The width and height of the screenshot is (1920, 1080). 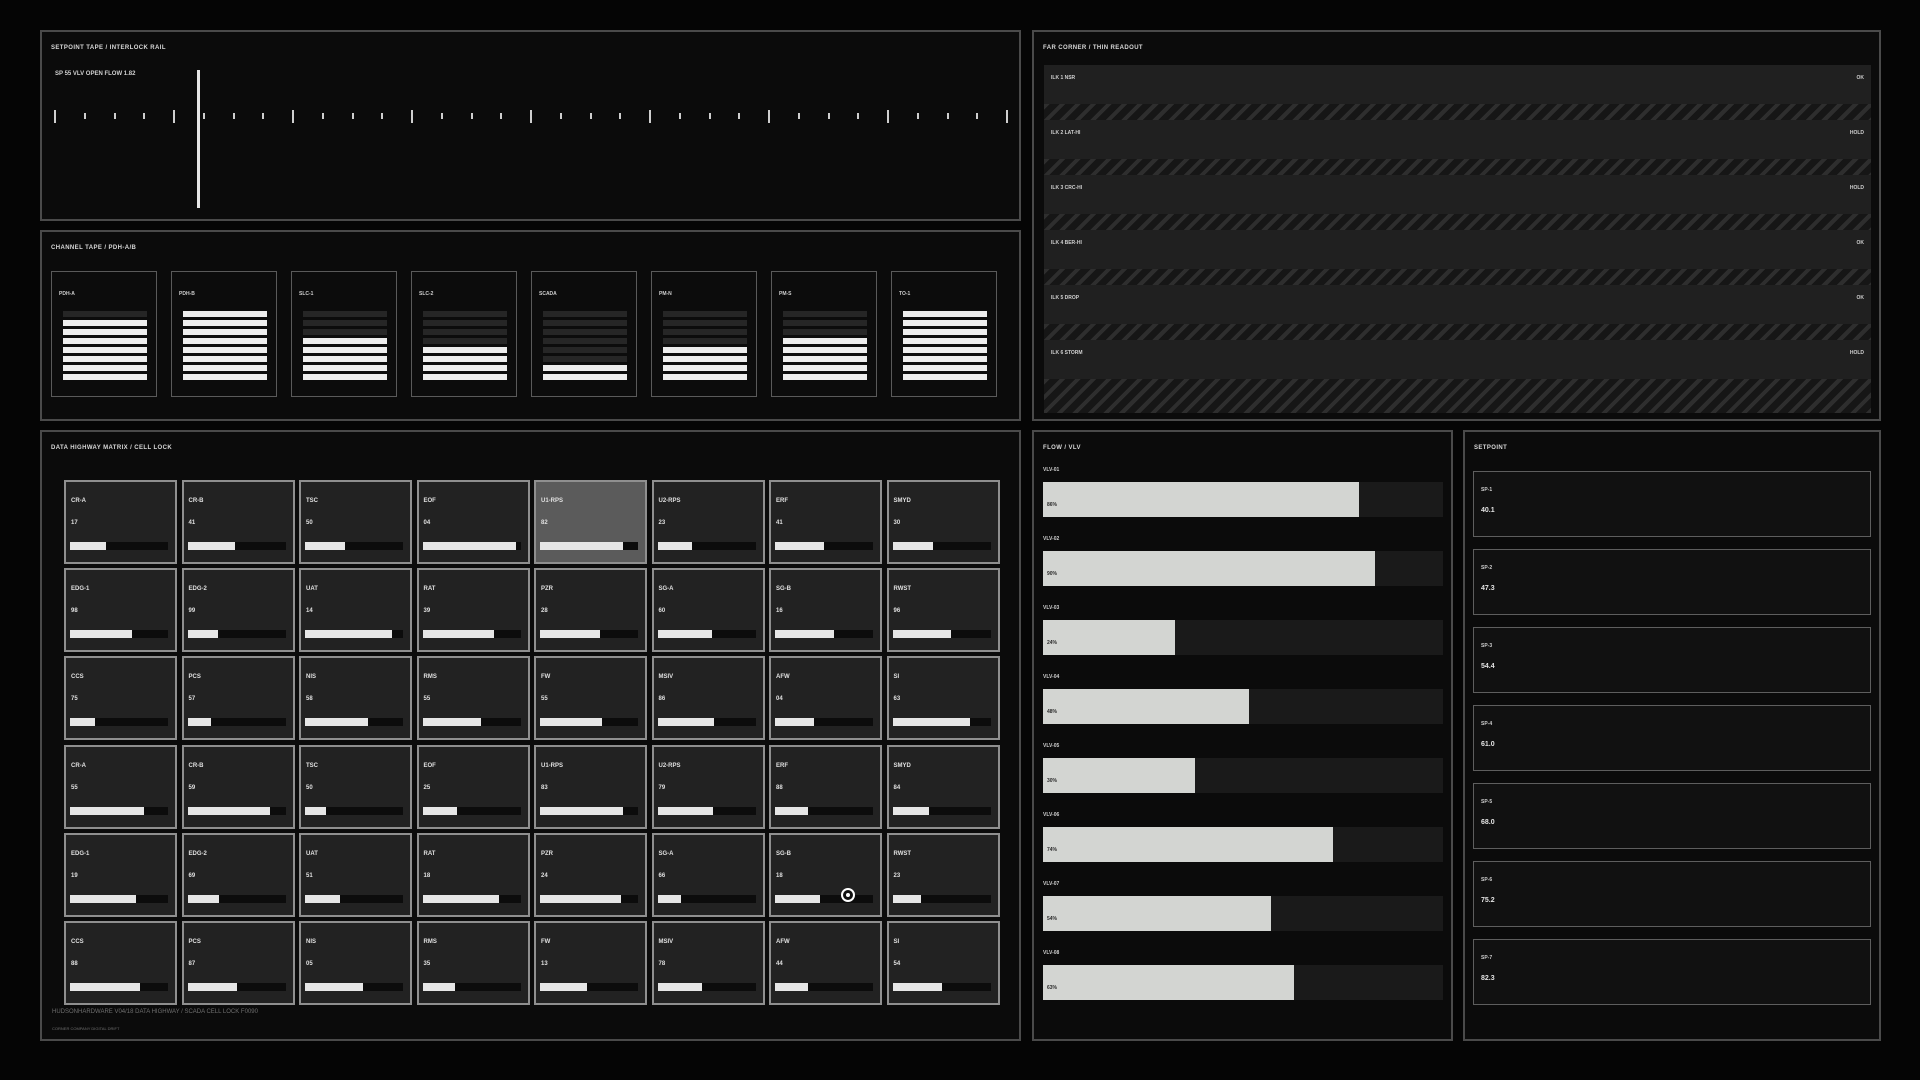 What do you see at coordinates (708, 874) in the screenshot?
I see `matrix-cell: SG-A 66` at bounding box center [708, 874].